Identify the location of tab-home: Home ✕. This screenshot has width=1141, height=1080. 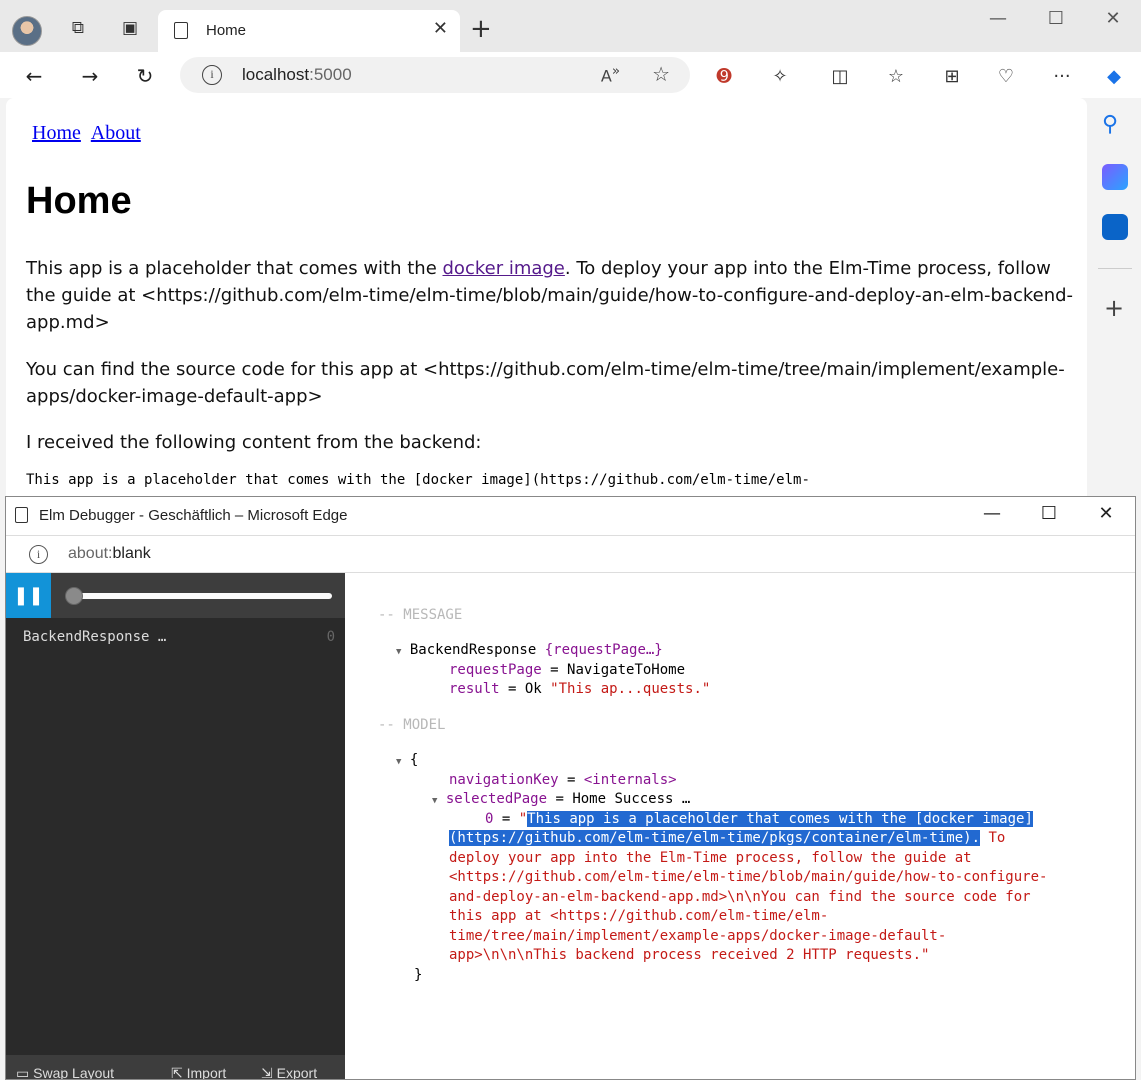
(309, 31).